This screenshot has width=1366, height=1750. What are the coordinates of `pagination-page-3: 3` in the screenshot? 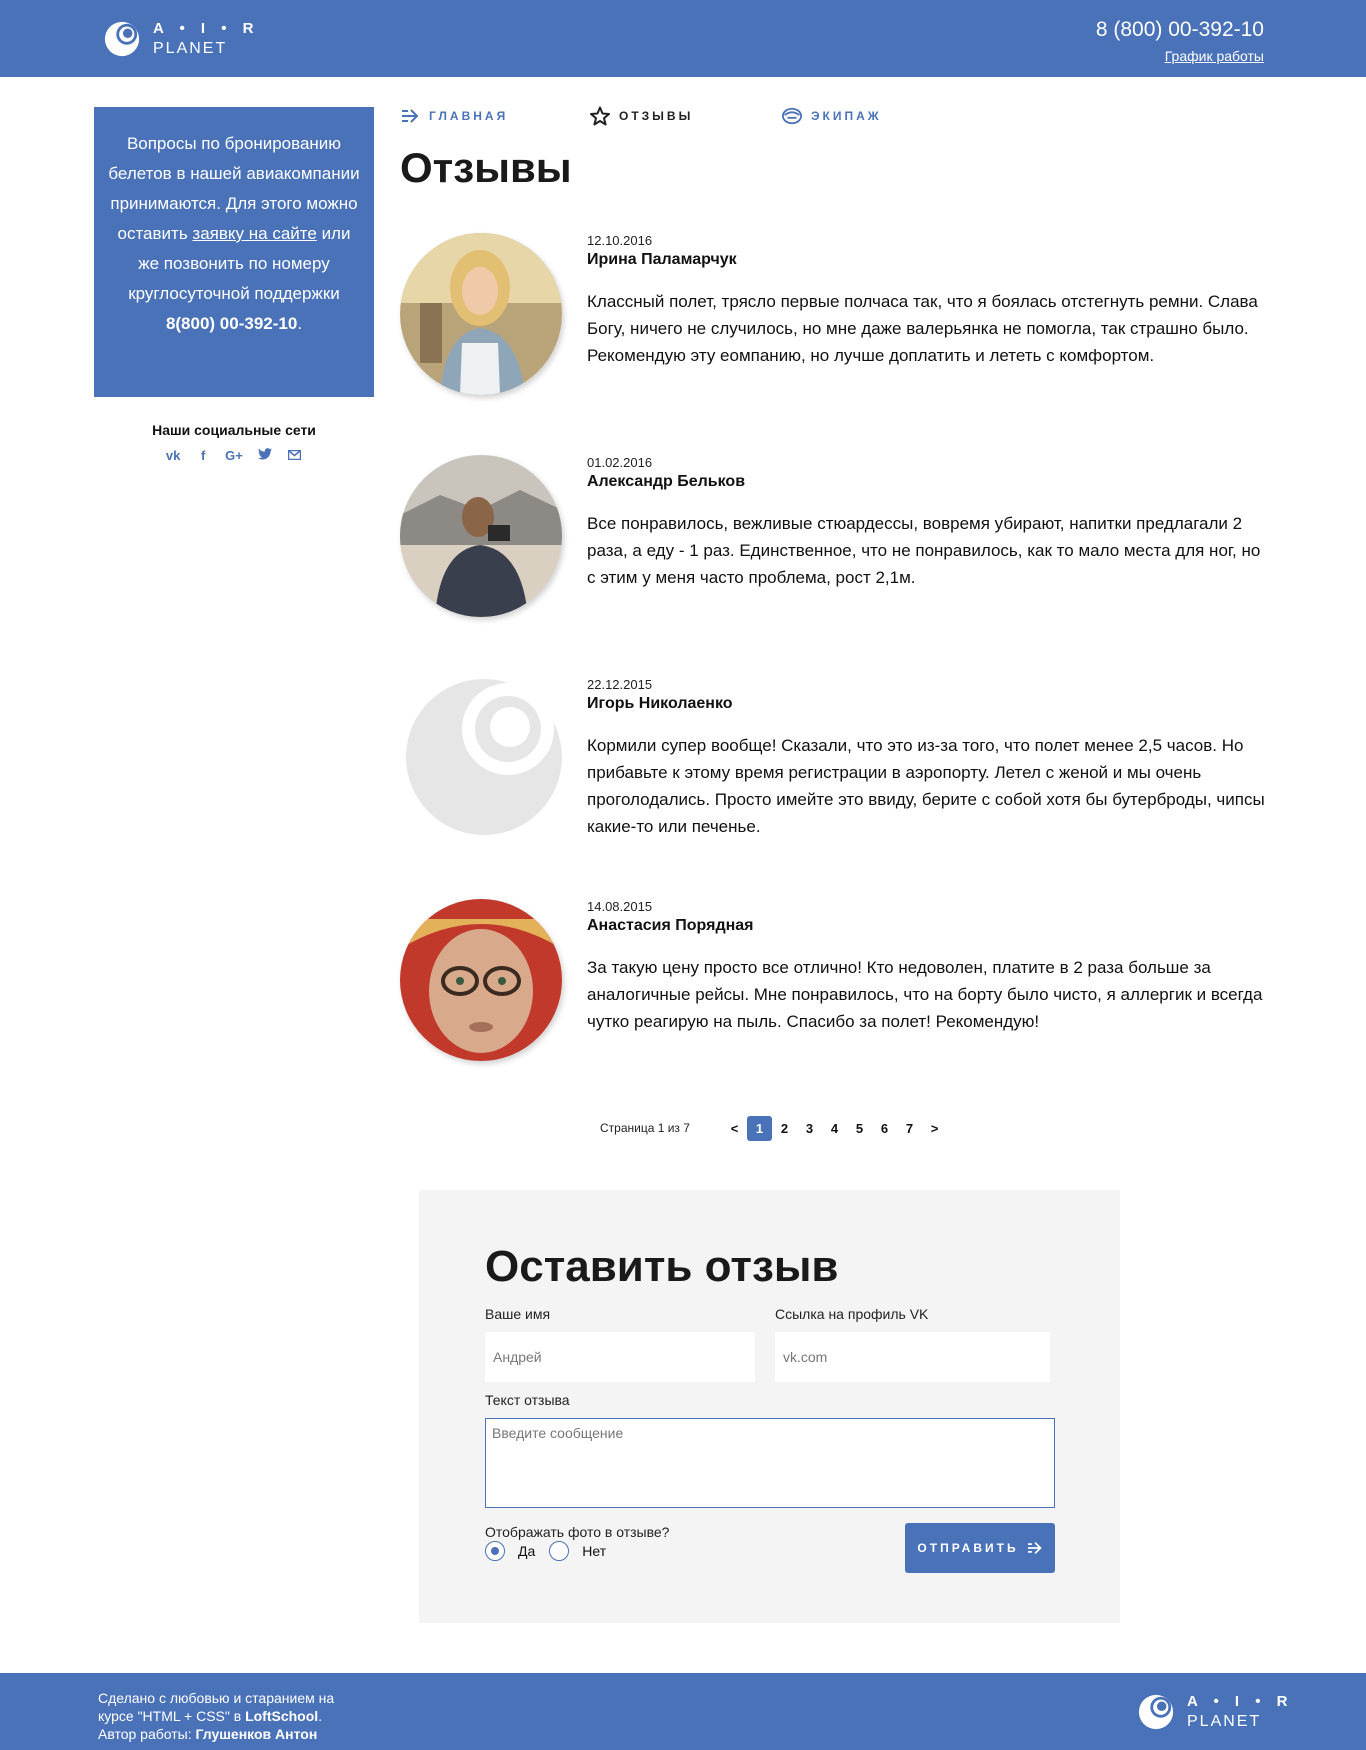 It's located at (809, 1128).